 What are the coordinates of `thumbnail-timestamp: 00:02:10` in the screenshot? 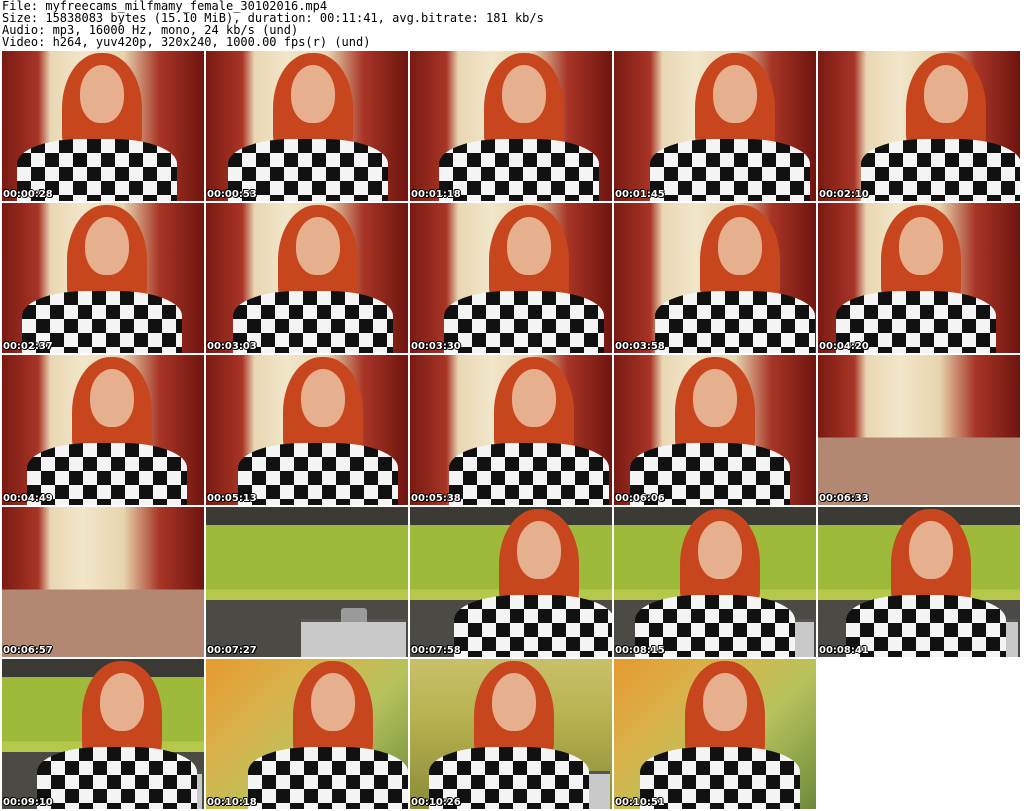 It's located at (844, 194).